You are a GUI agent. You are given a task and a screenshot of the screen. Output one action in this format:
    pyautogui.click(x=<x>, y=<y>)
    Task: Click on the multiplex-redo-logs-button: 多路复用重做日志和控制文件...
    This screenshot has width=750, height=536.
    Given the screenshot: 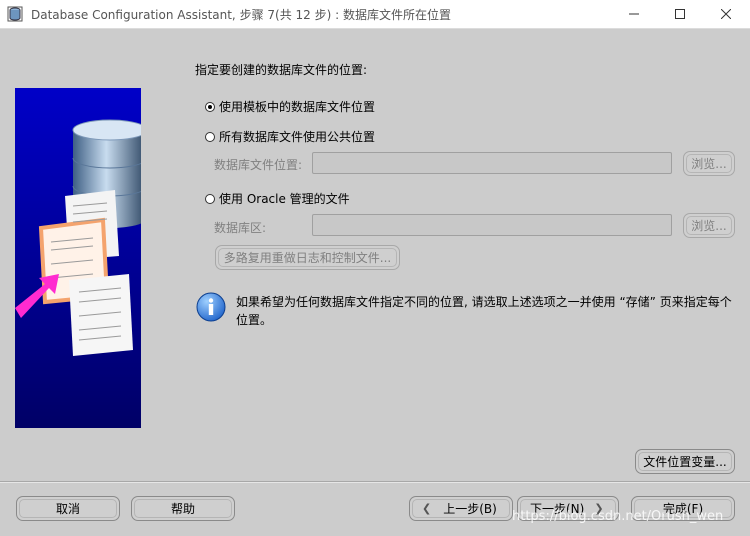 What is the action you would take?
    pyautogui.click(x=307, y=257)
    